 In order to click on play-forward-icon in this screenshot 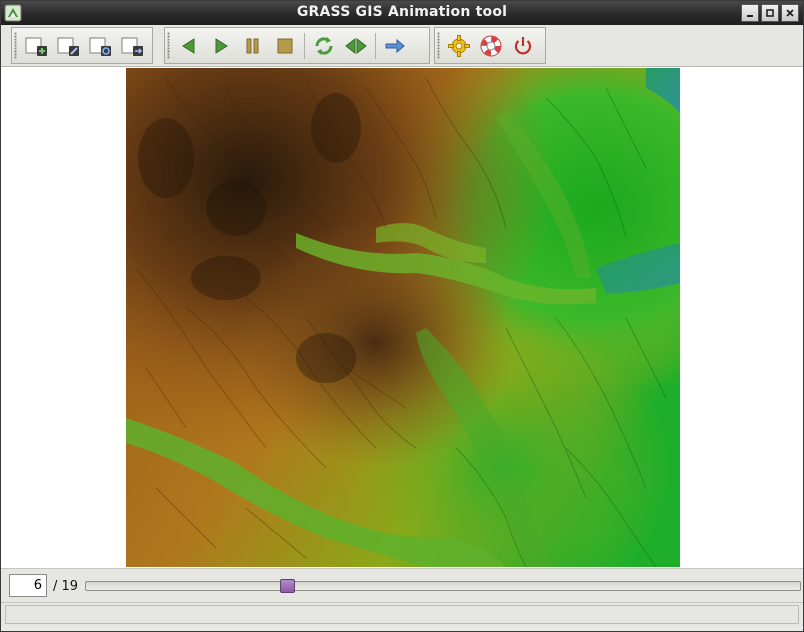, I will do `click(221, 45)`.